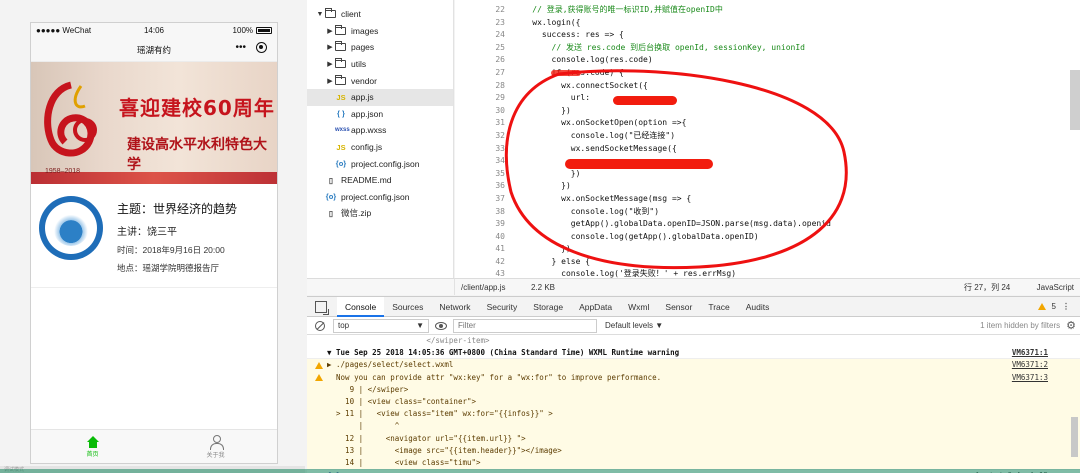  Describe the element at coordinates (1074, 437) in the screenshot. I see `console-scrollbar` at that location.